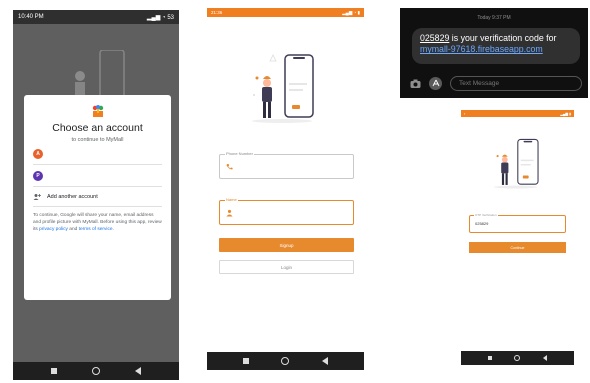  I want to click on firebase-link: mymall-97618.firebaseapp.com, so click(481, 49).